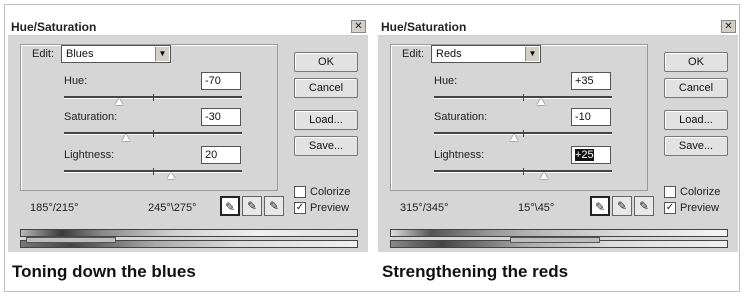 This screenshot has height=296, width=744. Describe the element at coordinates (221, 81) in the screenshot. I see `hue-input: -70` at that location.